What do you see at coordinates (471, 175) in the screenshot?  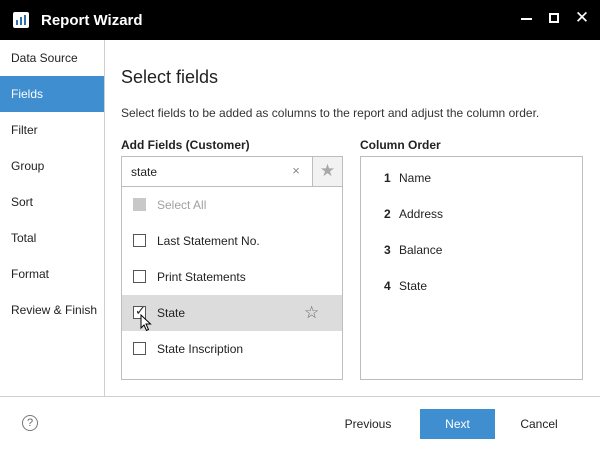 I see `column-order-item: 1 Name` at bounding box center [471, 175].